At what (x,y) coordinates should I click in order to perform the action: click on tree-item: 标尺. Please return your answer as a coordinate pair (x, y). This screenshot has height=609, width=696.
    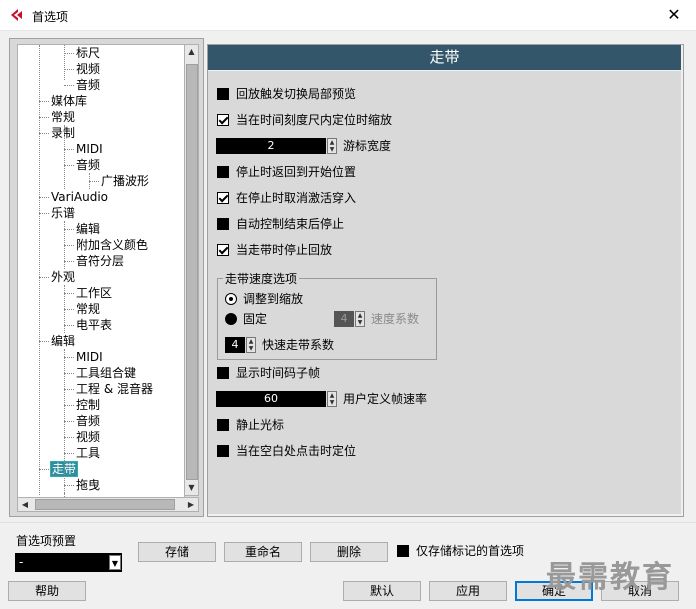
    Looking at the image, I should click on (88, 53).